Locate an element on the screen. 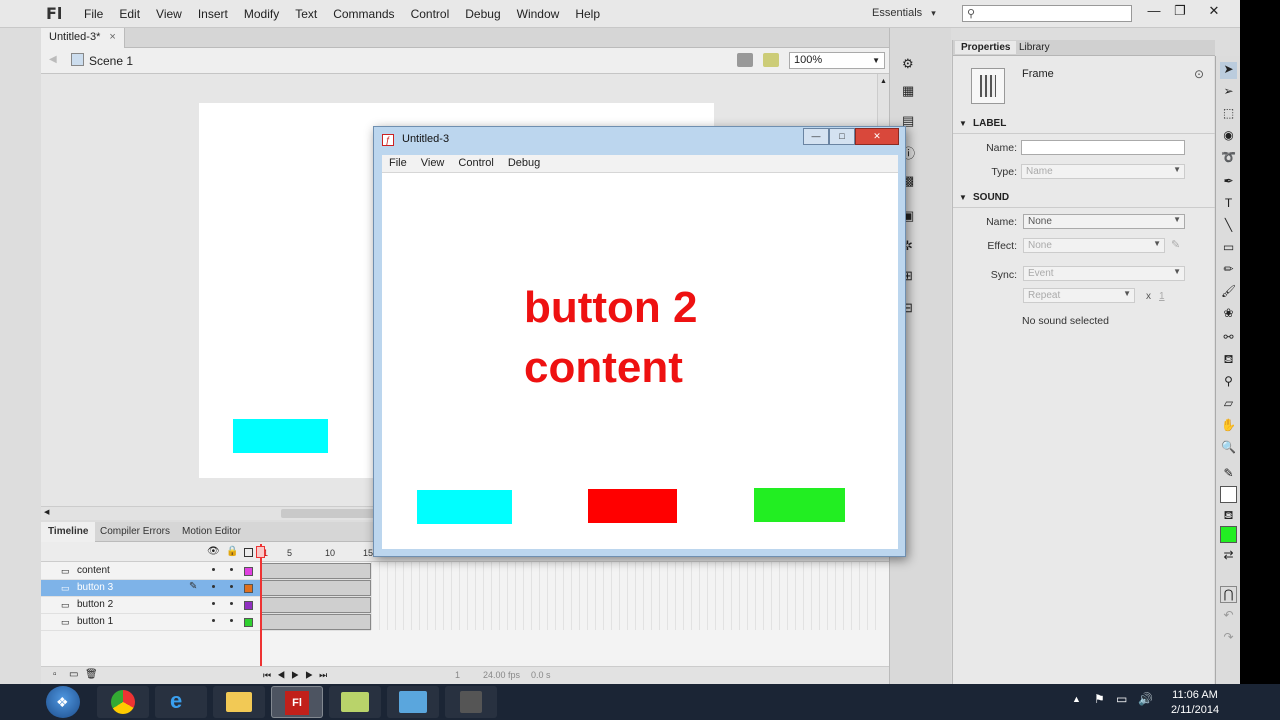 The width and height of the screenshot is (1280, 720). grid-icon: ▦ is located at coordinates (908, 91).